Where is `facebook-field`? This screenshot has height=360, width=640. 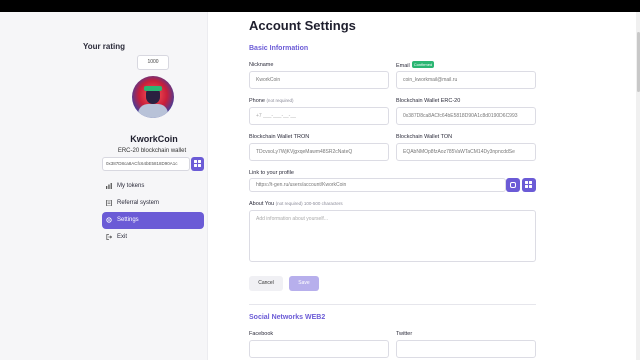 facebook-field is located at coordinates (319, 349).